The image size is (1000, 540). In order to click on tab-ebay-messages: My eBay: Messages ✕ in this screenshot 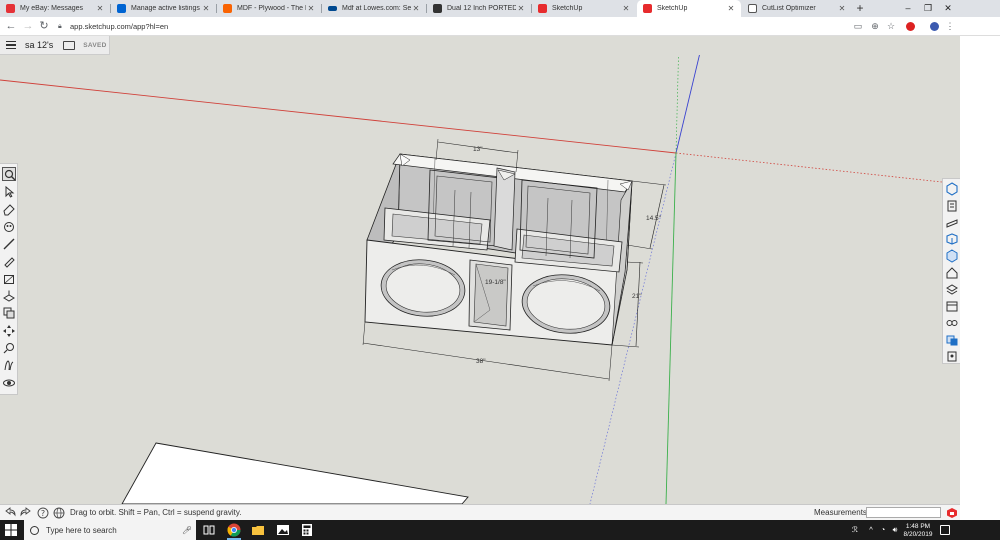, I will do `click(55, 8)`.